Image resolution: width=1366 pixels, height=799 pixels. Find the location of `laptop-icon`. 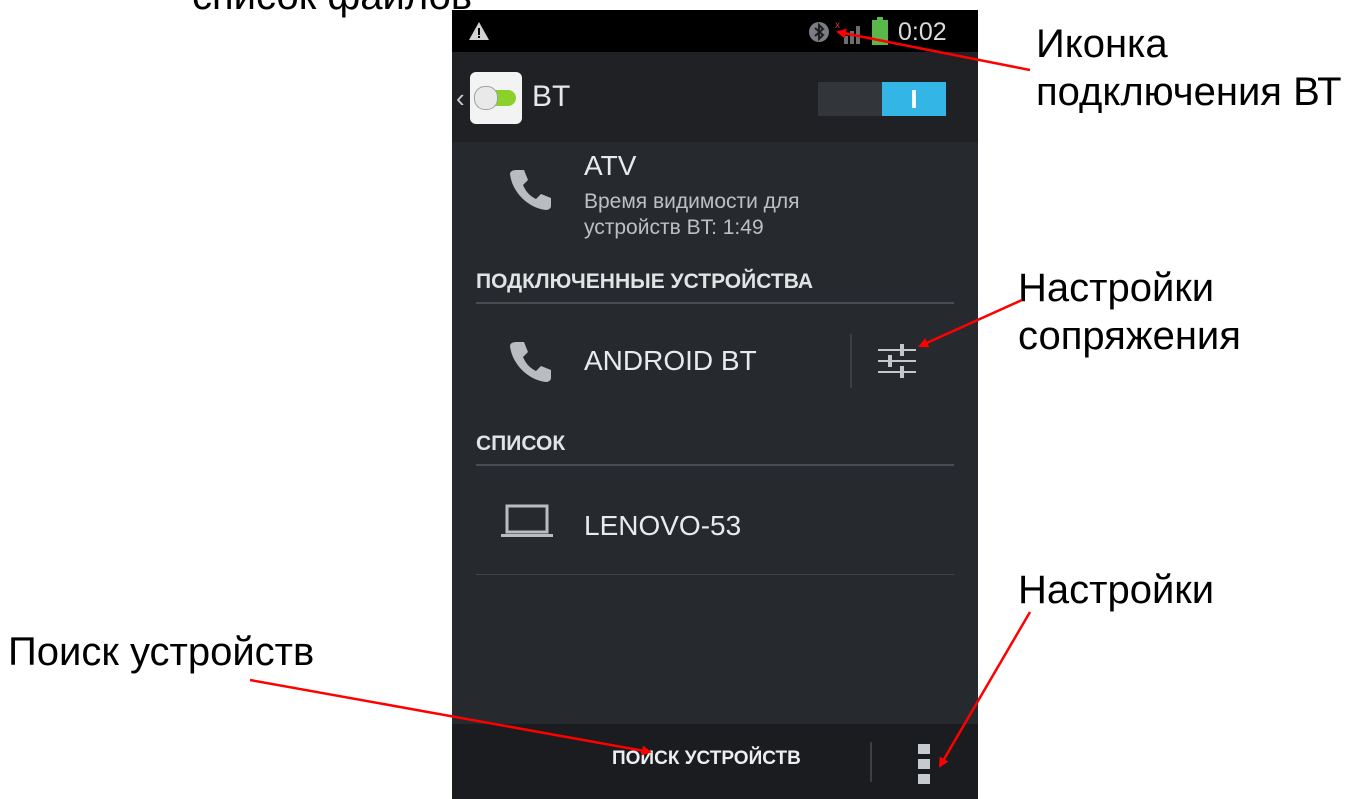

laptop-icon is located at coordinates (527, 520).